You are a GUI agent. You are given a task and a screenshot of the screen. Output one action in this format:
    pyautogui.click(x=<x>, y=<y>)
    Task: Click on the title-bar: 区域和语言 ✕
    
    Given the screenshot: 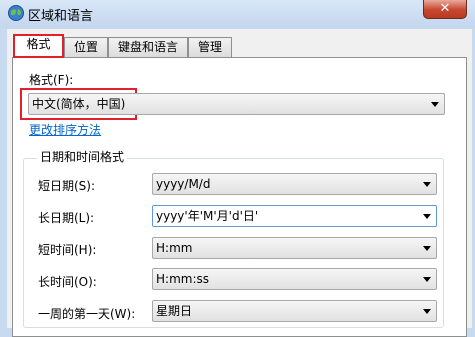 What is the action you would take?
    pyautogui.click(x=237, y=14)
    